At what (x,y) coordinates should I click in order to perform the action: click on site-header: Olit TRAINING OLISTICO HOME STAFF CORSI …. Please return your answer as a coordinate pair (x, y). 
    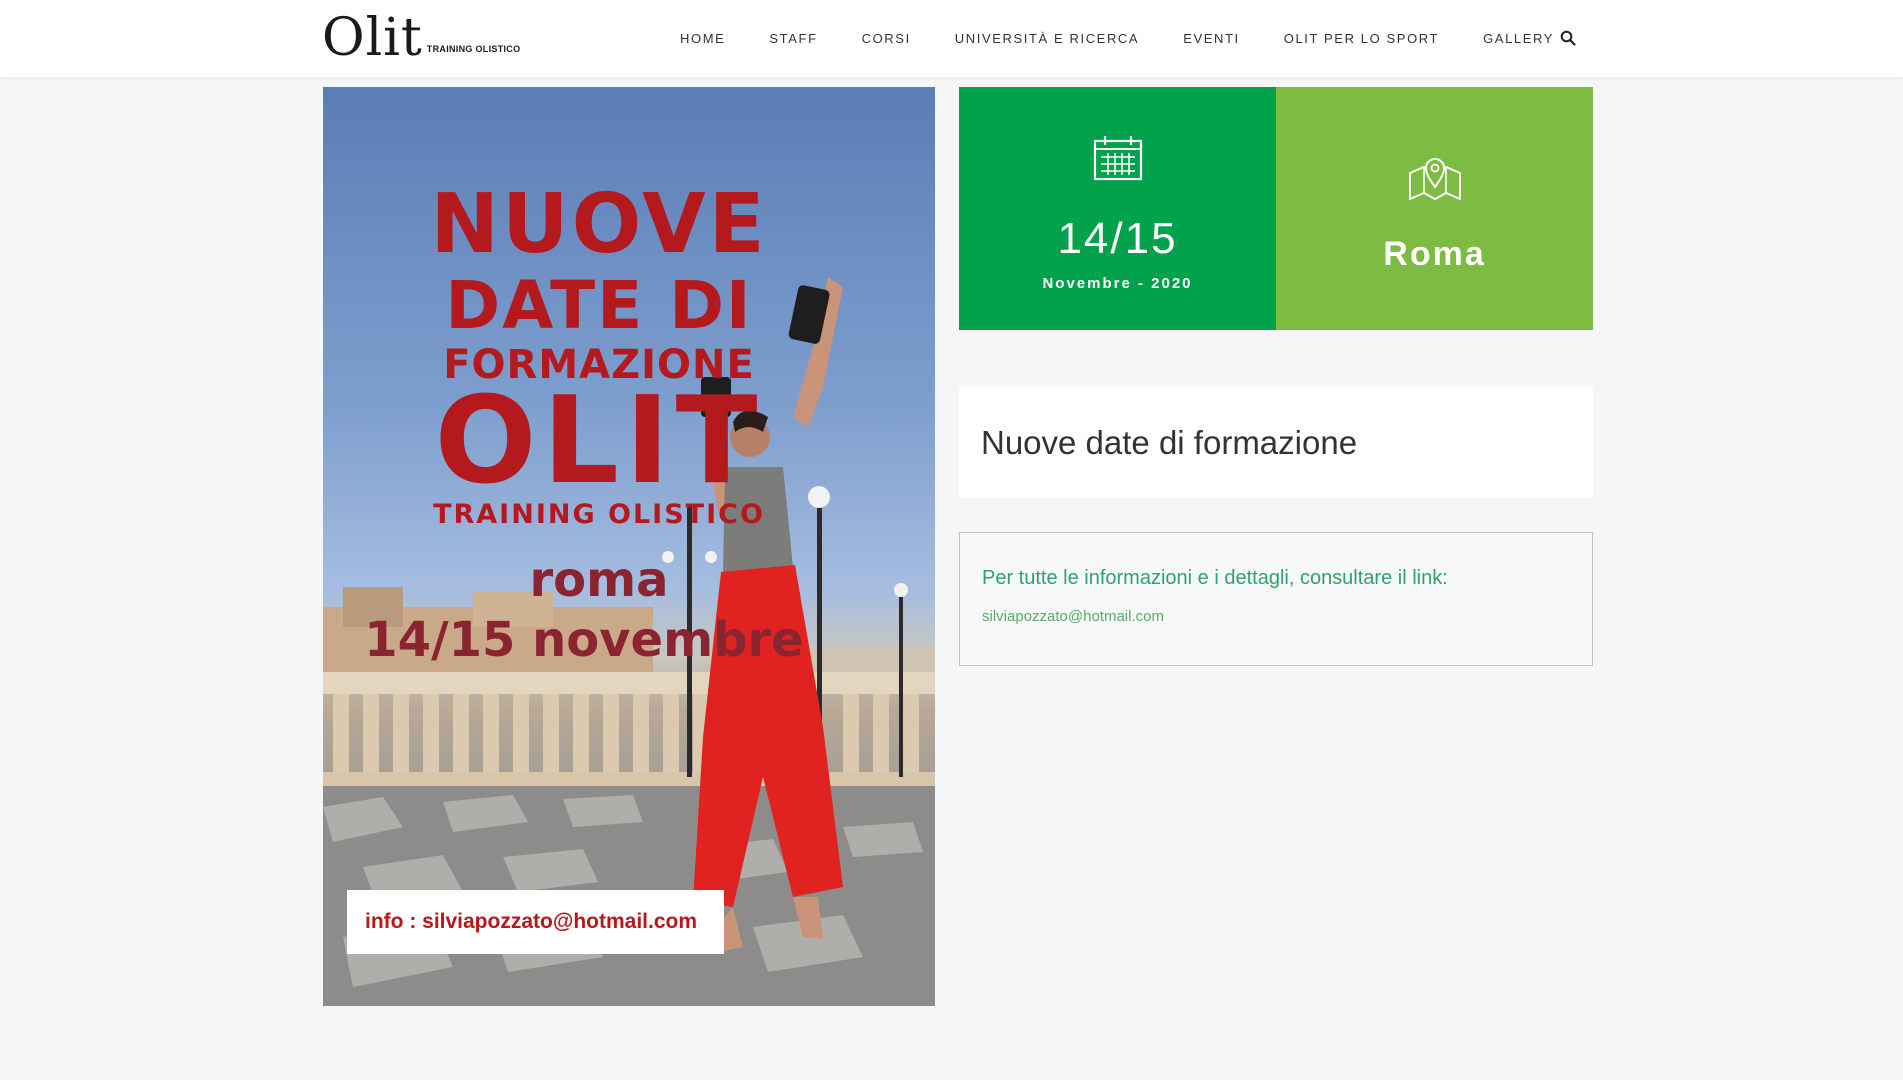
    Looking at the image, I should click on (951, 38).